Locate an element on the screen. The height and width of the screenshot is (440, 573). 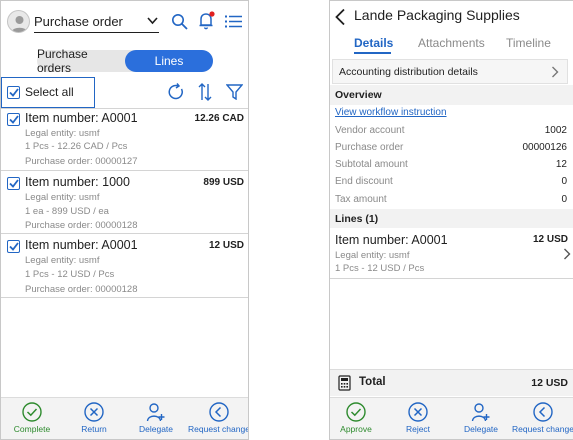
segment-lines: Lines is located at coordinates (169, 61).